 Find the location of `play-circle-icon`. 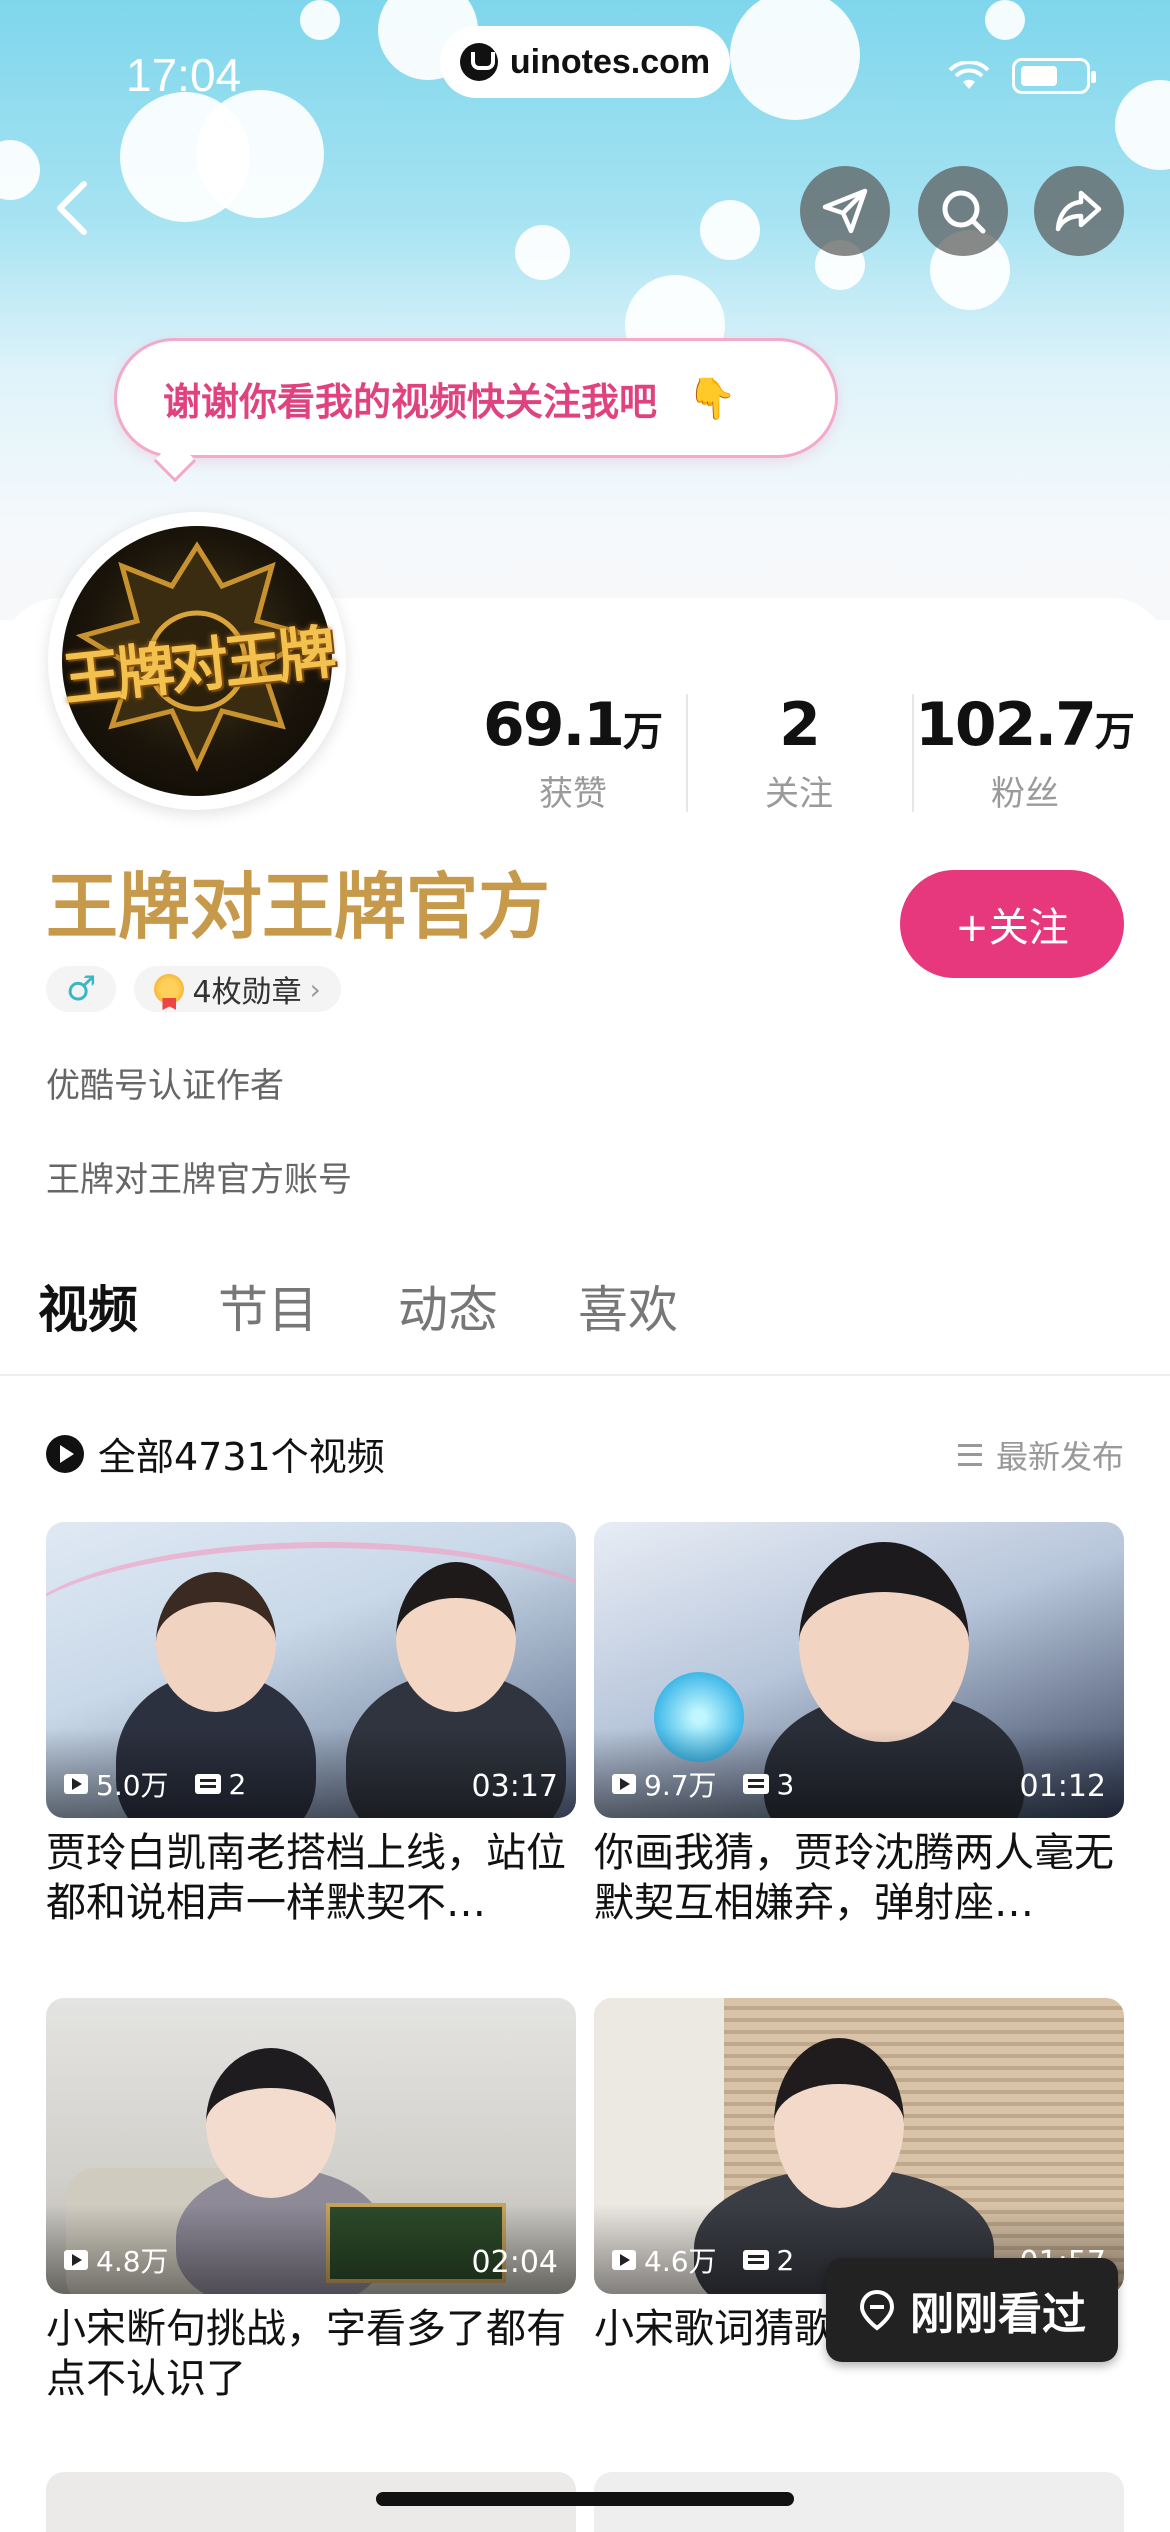

play-circle-icon is located at coordinates (65, 1453).